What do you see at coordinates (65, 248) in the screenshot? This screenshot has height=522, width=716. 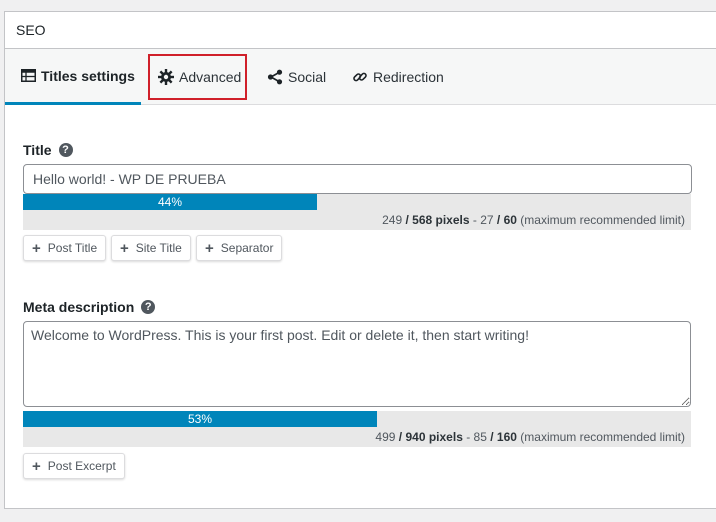 I see `add-post-title-button: + Post Title` at bounding box center [65, 248].